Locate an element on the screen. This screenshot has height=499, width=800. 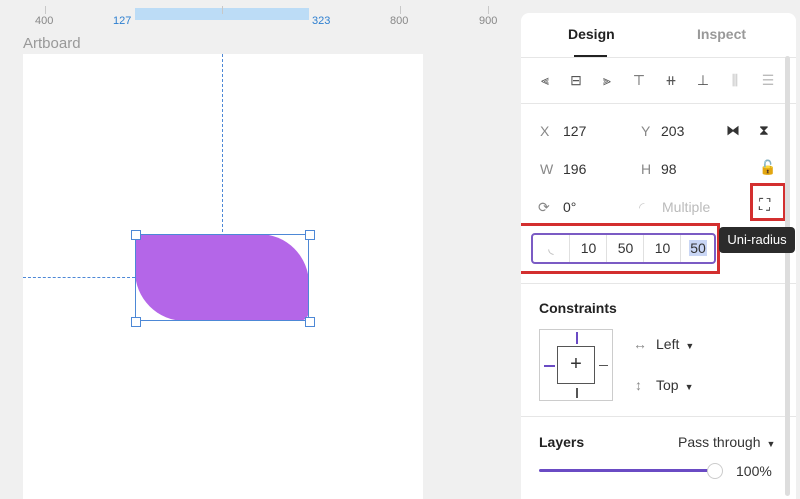
ruler-selection-start: 127 is located at coordinates (122, 21).